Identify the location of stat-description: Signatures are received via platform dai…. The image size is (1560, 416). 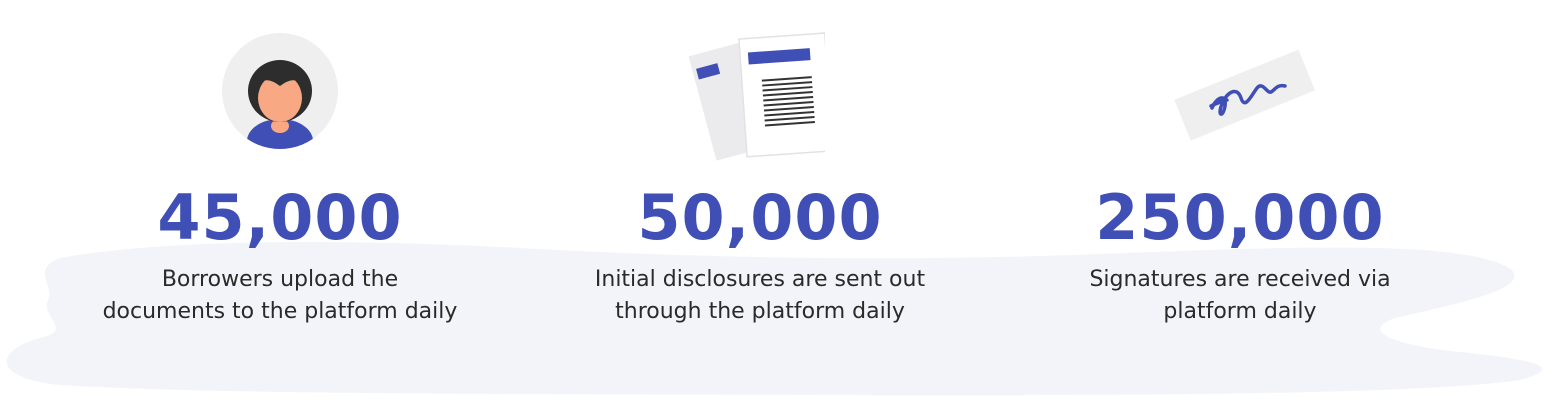
(1240, 296).